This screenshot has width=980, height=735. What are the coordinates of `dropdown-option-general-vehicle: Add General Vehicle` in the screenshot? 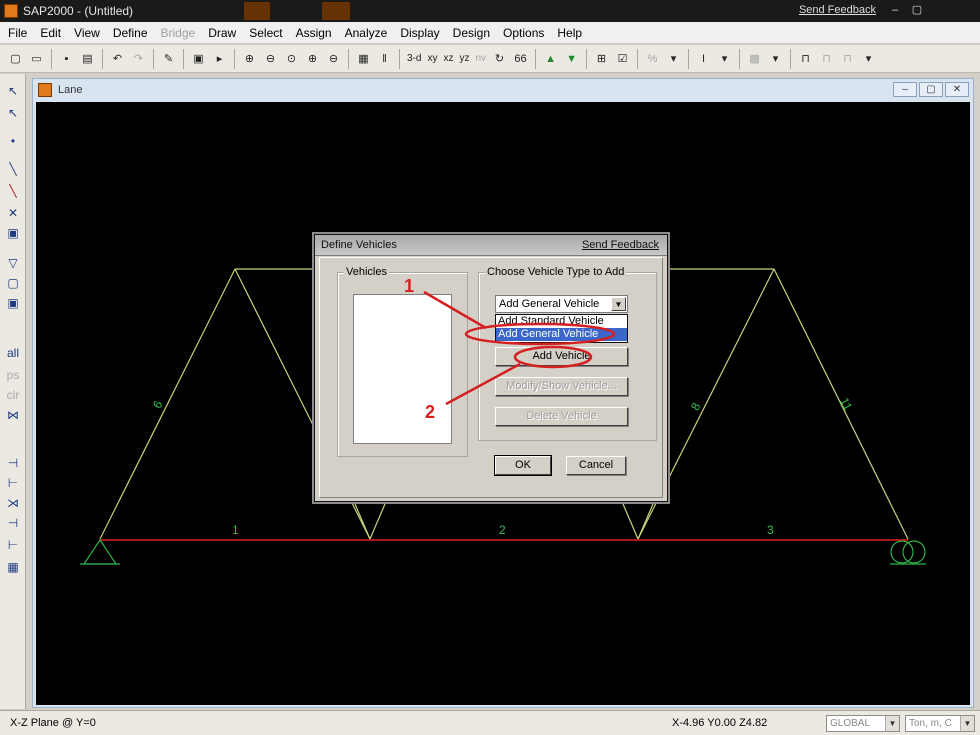 It's located at (561, 334).